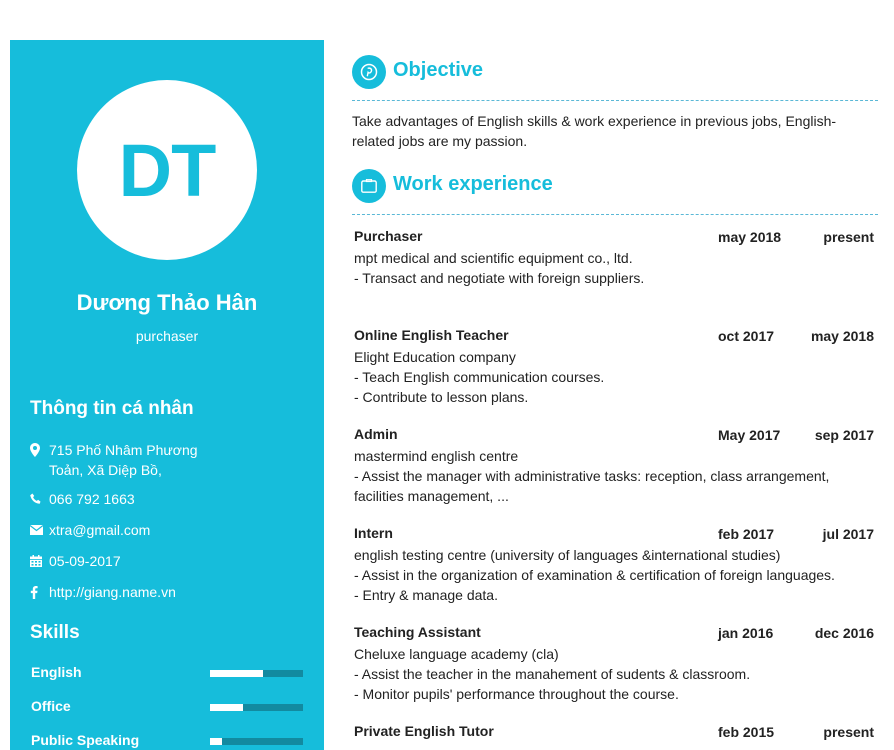  I want to click on job-title: Intern, so click(373, 533).